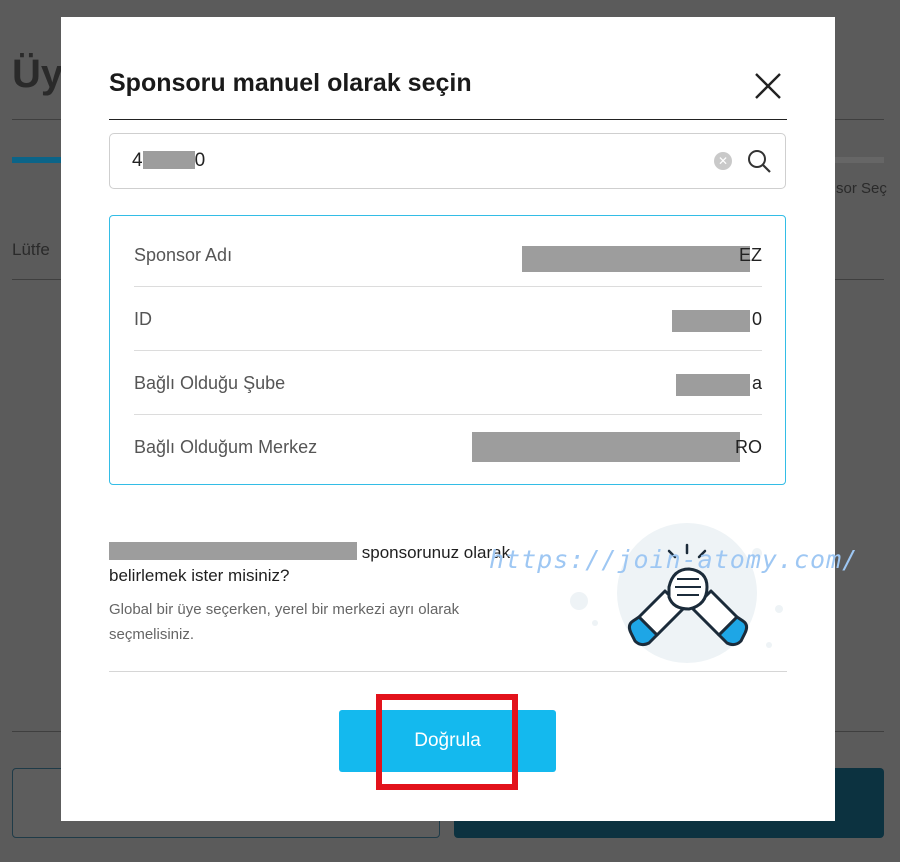 This screenshot has height=862, width=900. I want to click on info-value: a, so click(756, 383).